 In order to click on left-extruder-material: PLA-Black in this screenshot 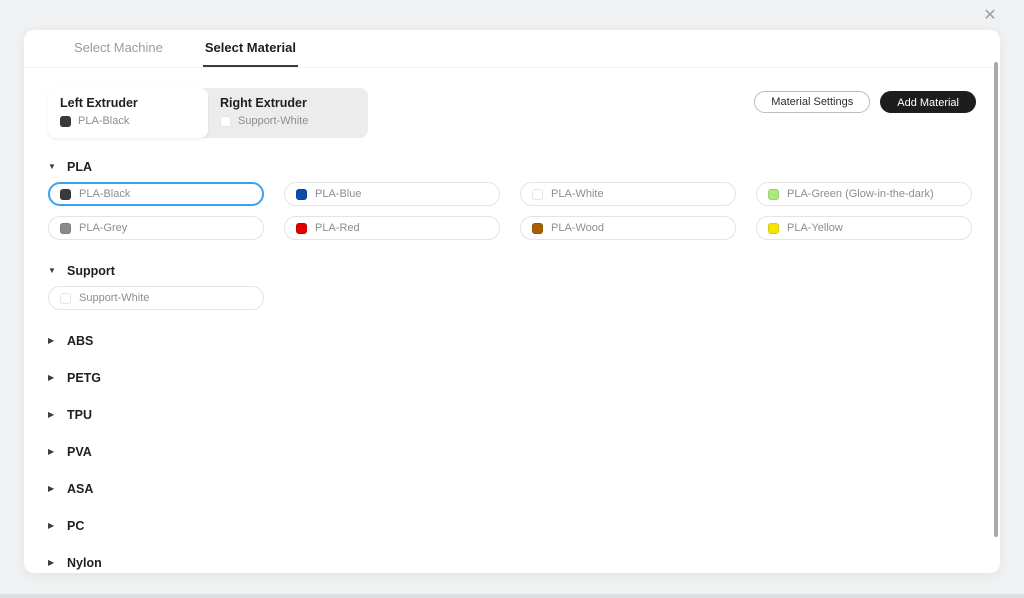, I will do `click(128, 121)`.